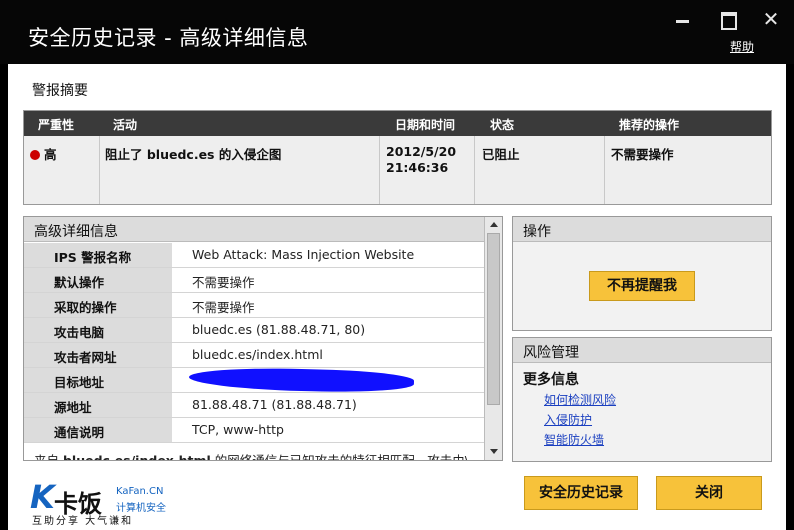  Describe the element at coordinates (642, 154) in the screenshot. I see `recommended-cell: 不需要操作` at that location.